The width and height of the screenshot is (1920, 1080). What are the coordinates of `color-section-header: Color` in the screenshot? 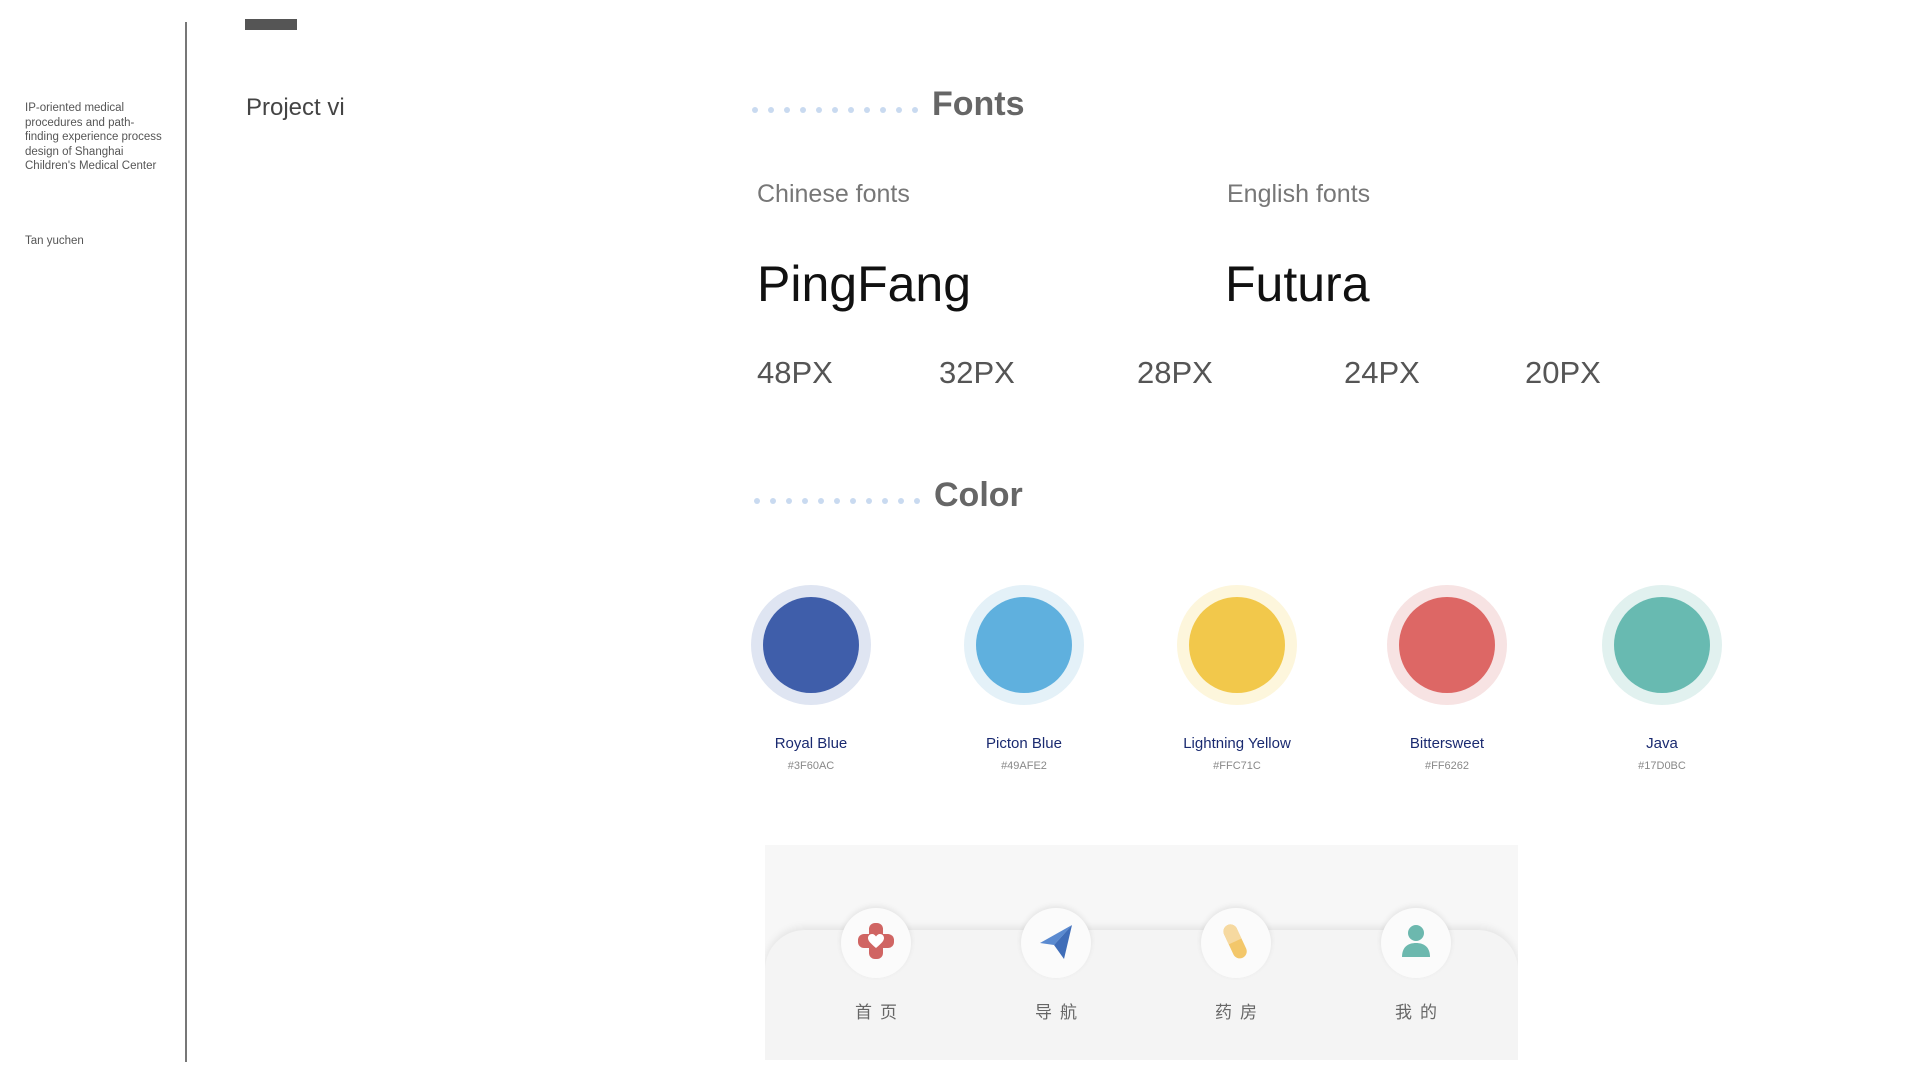 It's located at (888, 495).